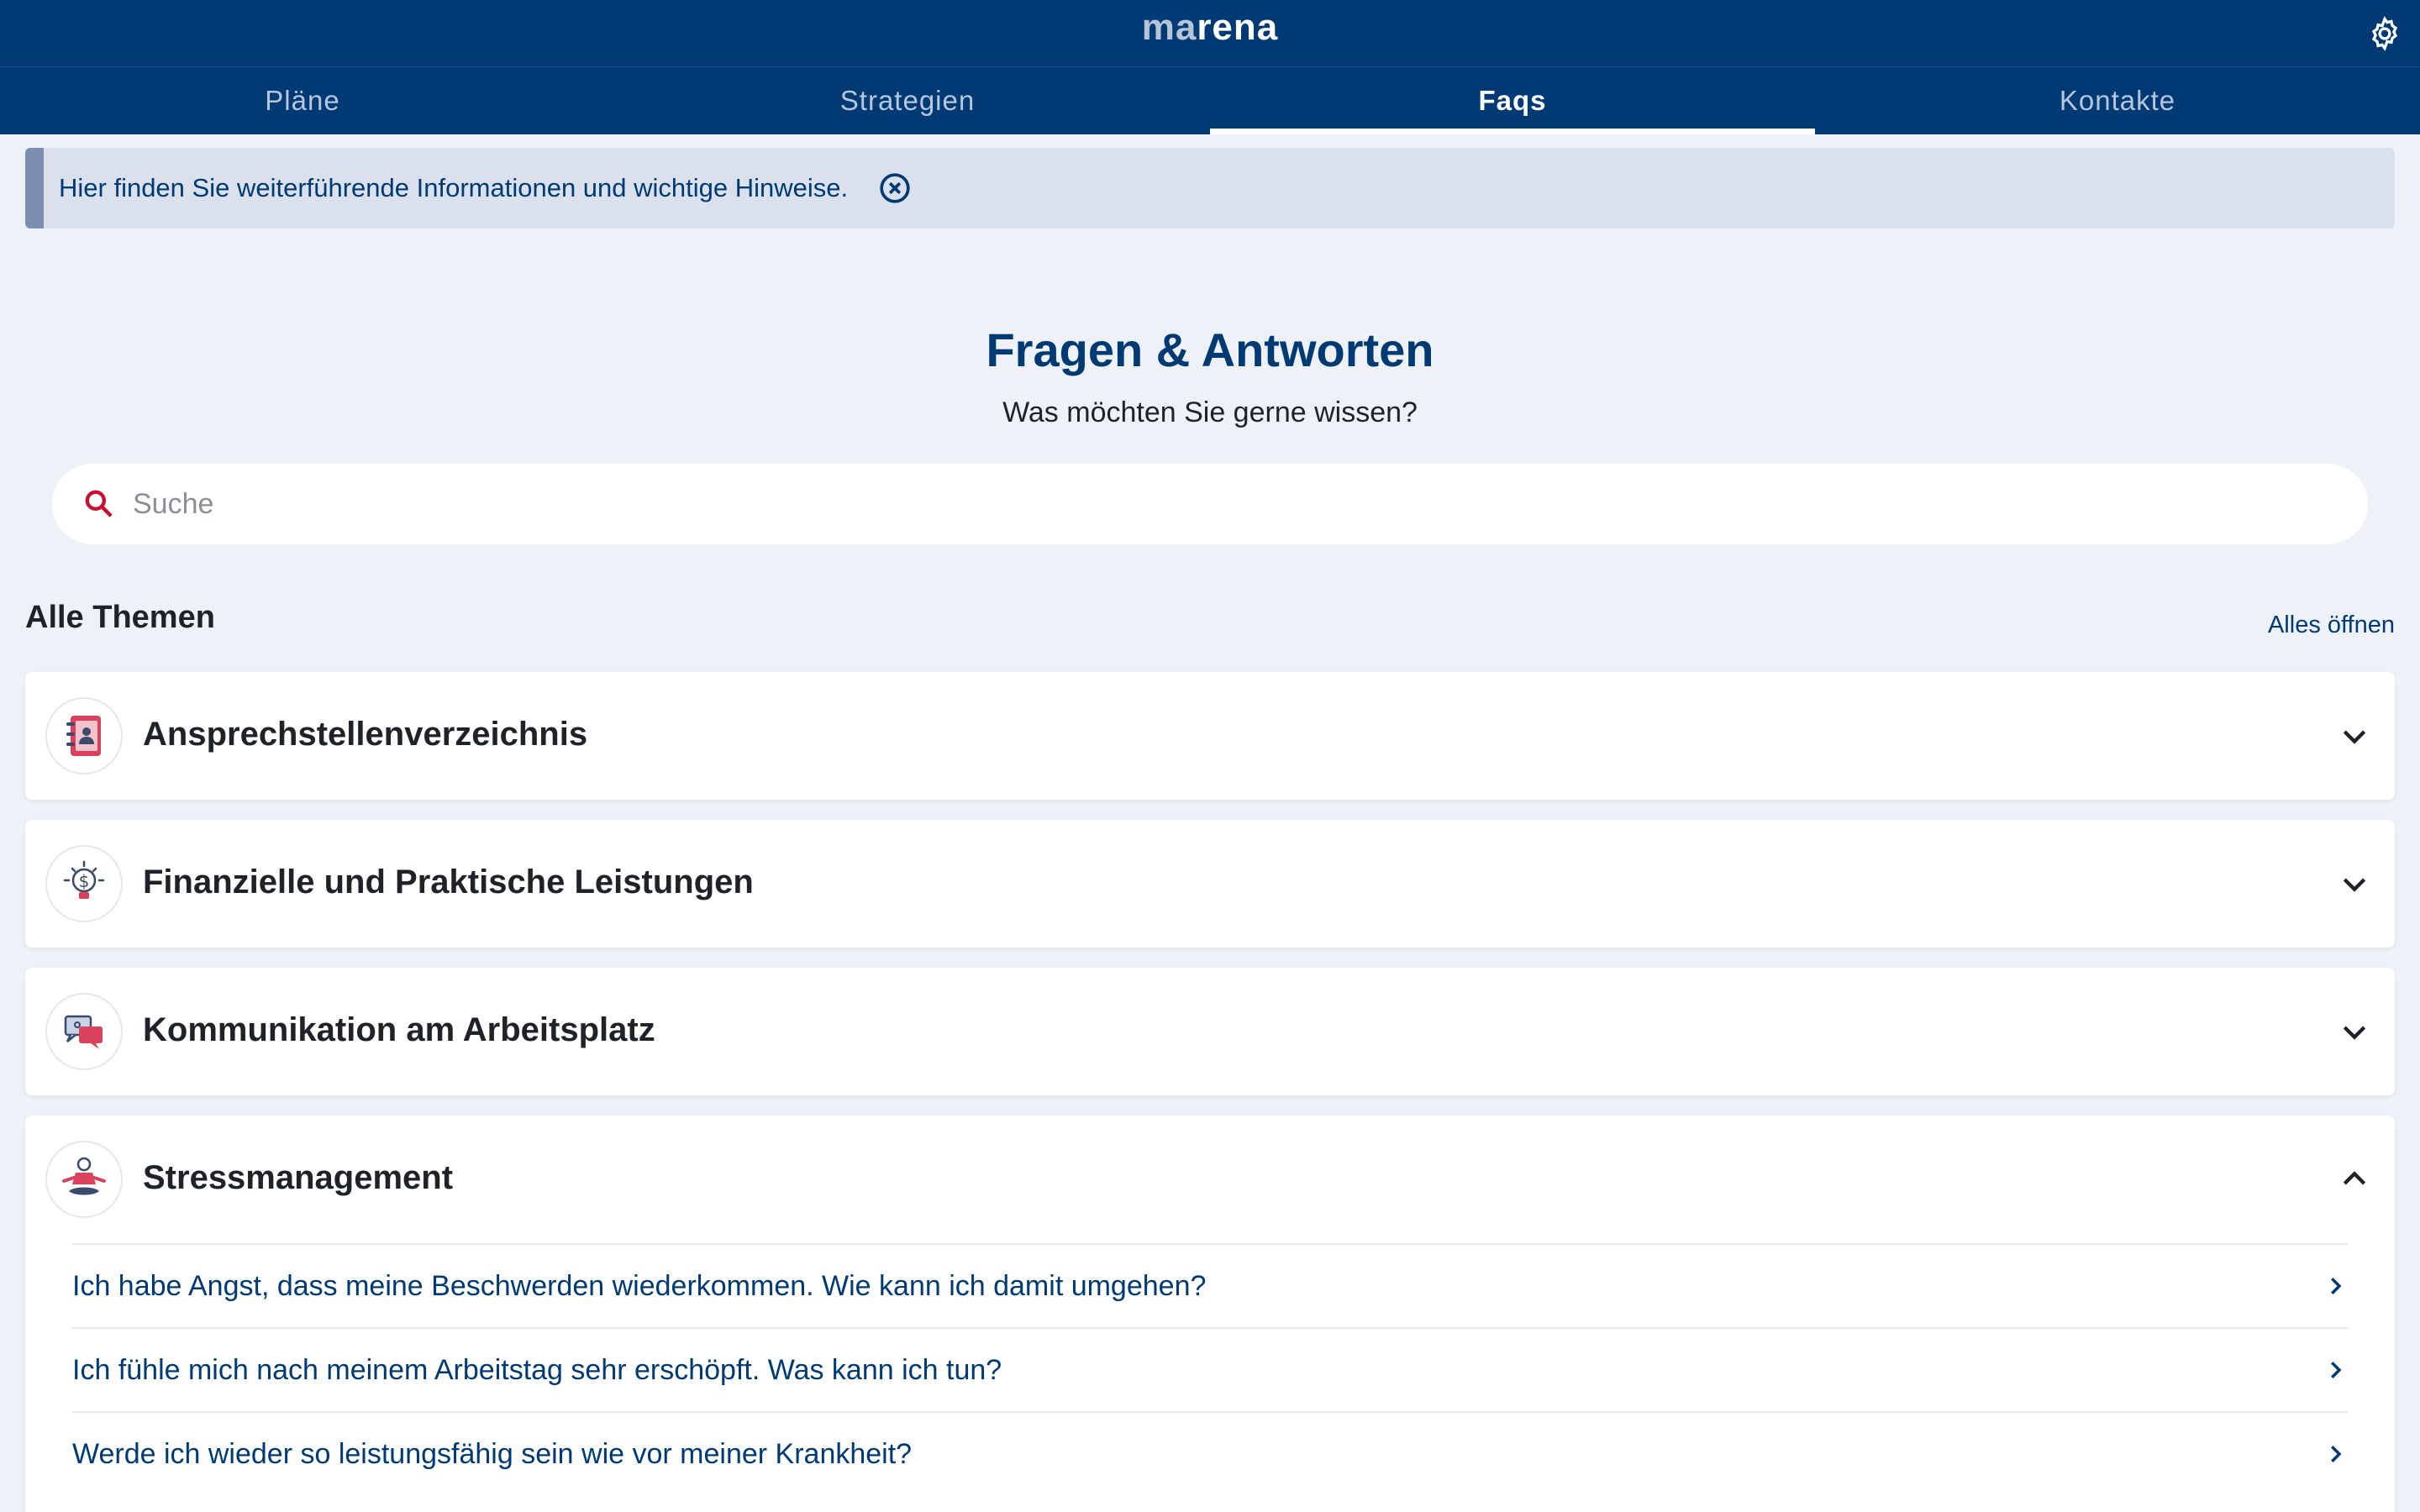  I want to click on topic-header: $ Finanzielle und Praktische Leistungen, so click(1210, 884).